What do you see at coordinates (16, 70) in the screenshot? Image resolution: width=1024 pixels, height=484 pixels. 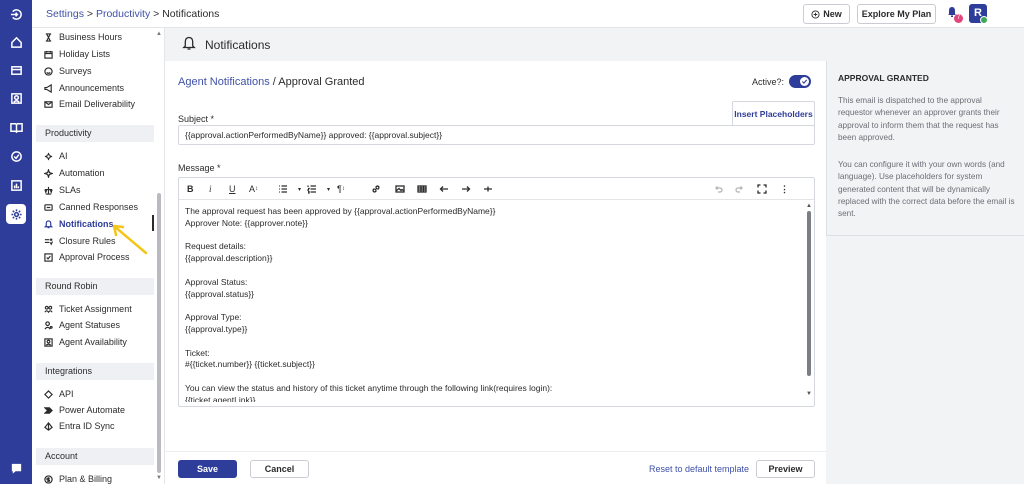 I see `tickets-icon` at bounding box center [16, 70].